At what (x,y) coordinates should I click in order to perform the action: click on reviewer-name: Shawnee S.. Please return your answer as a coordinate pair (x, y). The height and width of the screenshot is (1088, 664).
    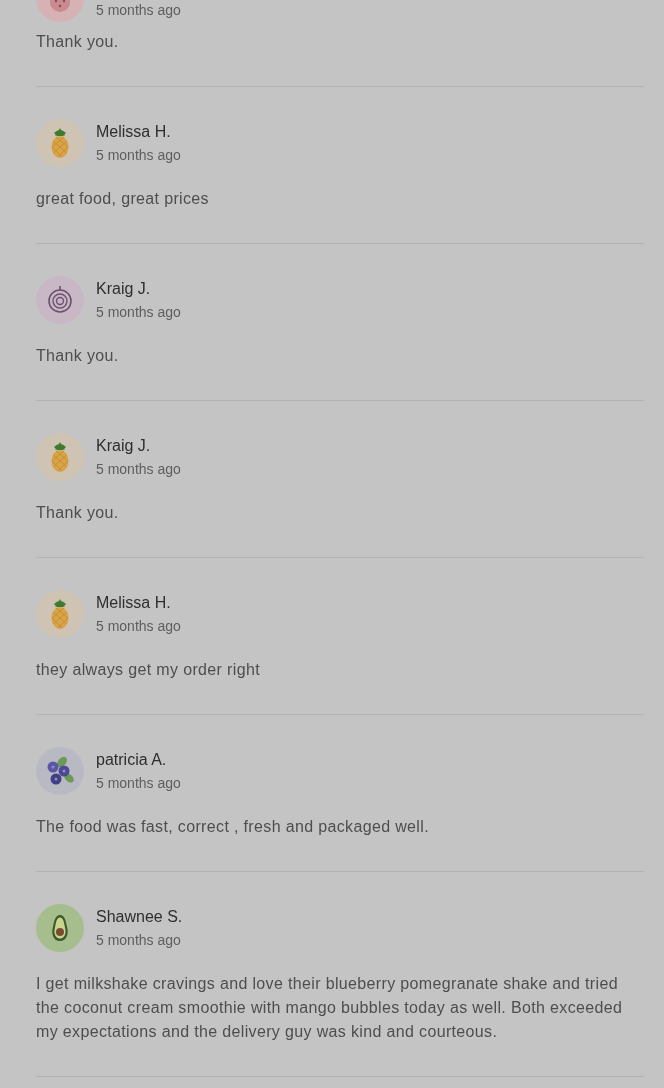
    Looking at the image, I should click on (139, 917).